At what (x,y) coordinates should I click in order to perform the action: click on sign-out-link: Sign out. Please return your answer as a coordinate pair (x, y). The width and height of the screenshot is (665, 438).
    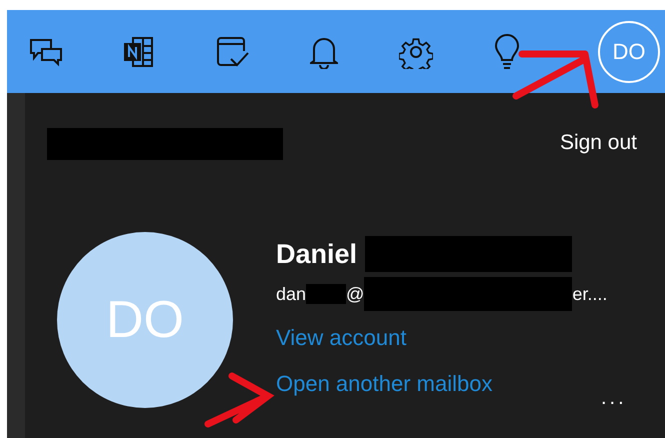
    Looking at the image, I should click on (598, 142).